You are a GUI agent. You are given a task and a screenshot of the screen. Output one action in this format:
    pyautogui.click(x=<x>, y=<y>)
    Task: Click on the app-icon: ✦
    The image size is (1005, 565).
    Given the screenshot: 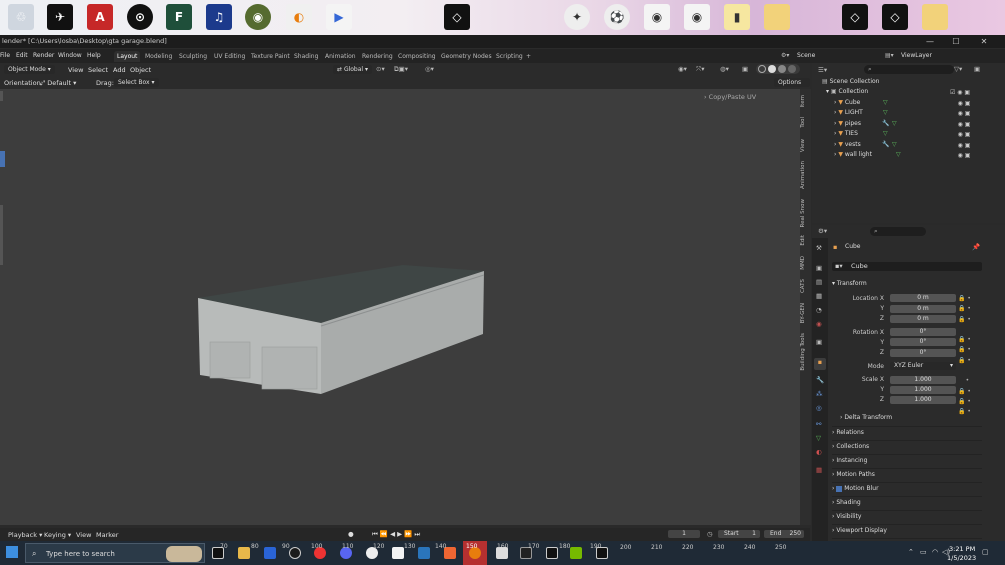 What is the action you would take?
    pyautogui.click(x=577, y=17)
    